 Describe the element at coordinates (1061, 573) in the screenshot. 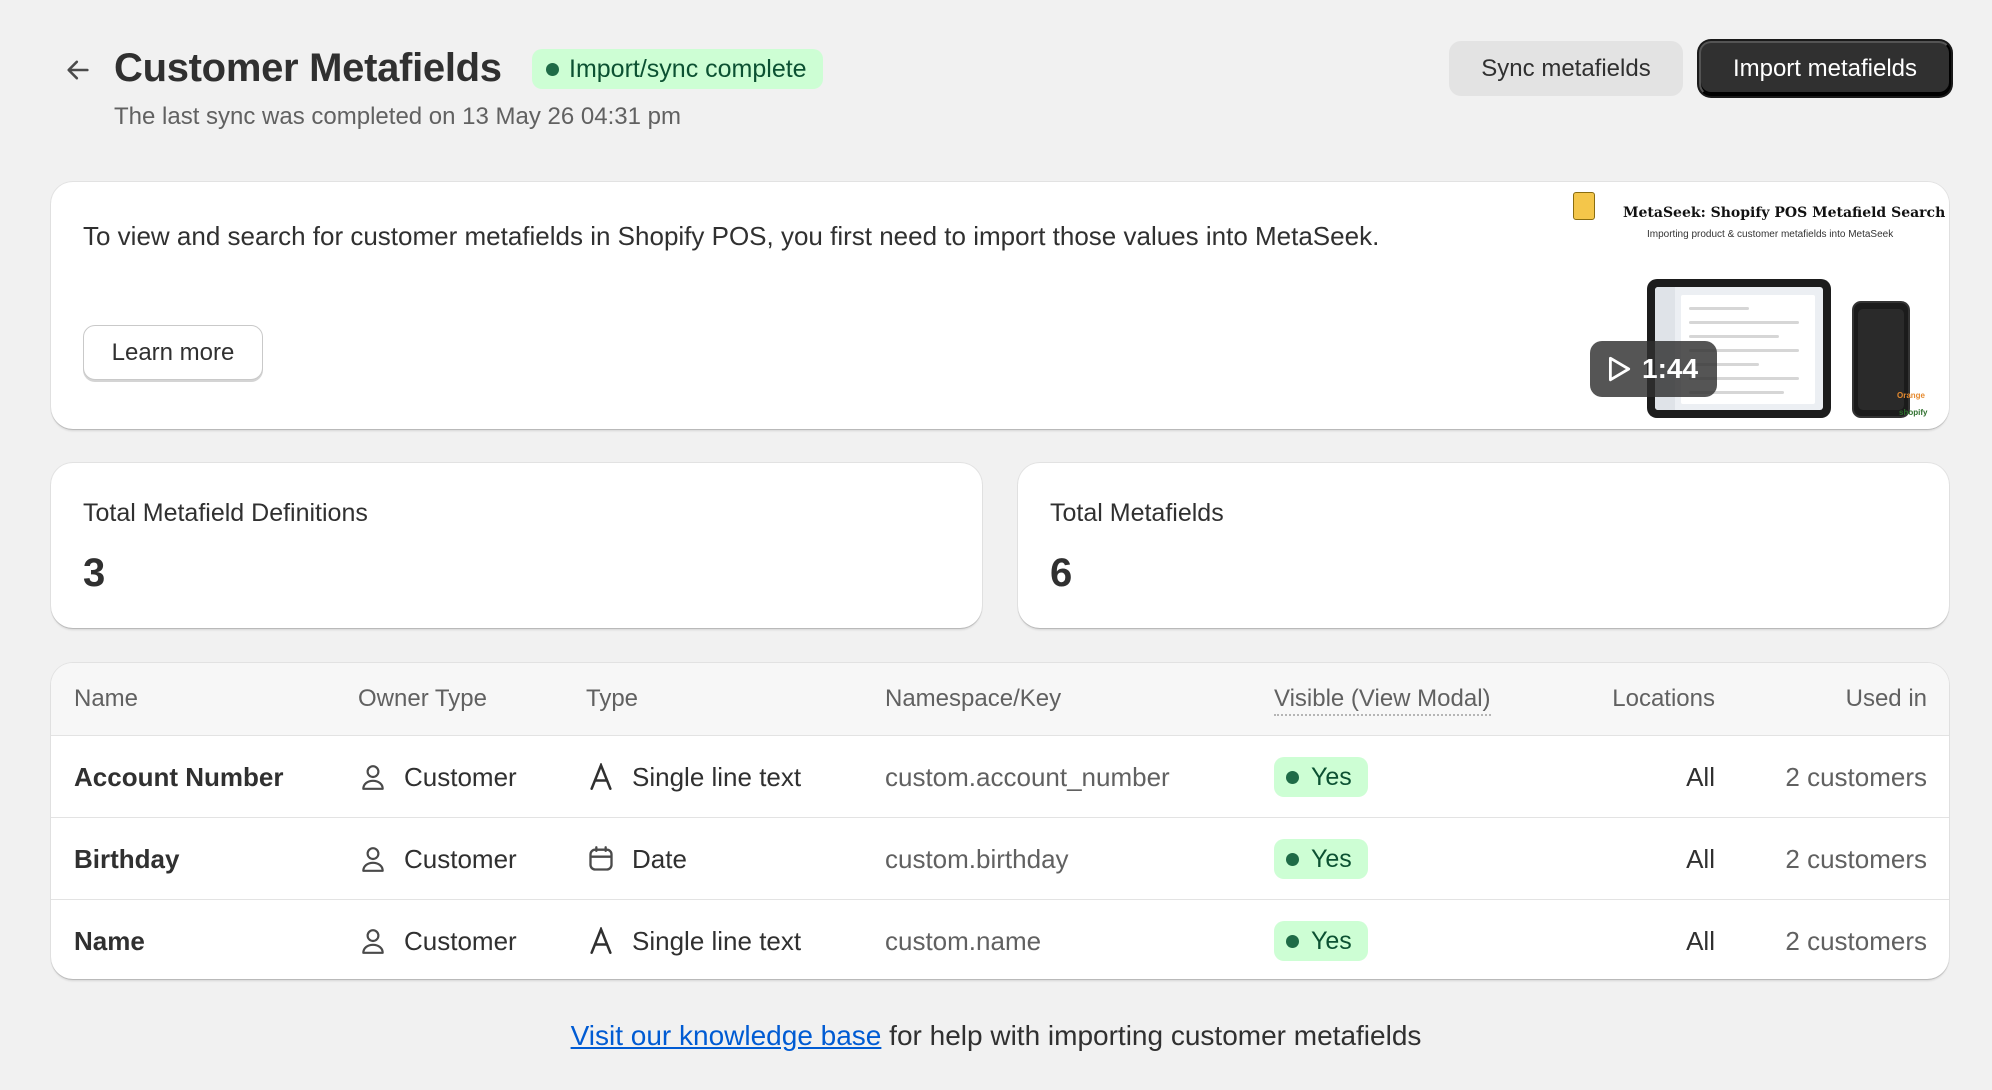

I see `stat-value: 6` at that location.